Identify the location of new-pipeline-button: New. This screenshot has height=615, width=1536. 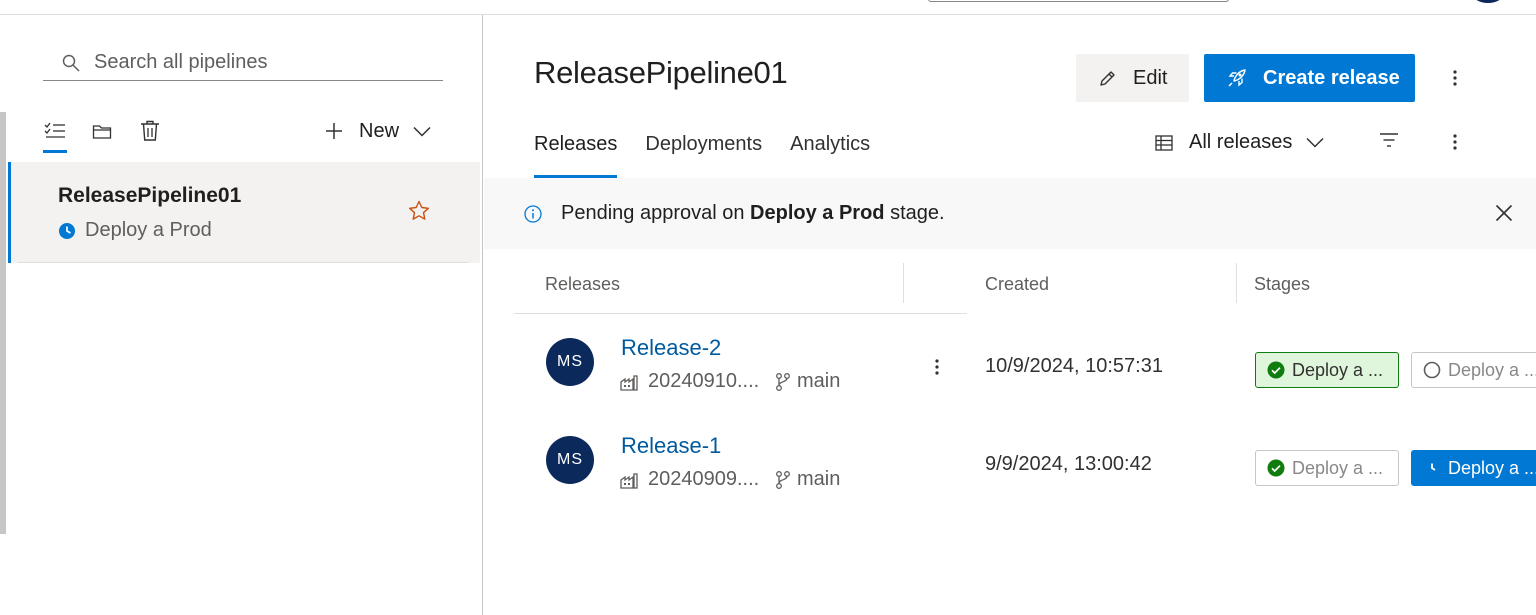
(378, 131).